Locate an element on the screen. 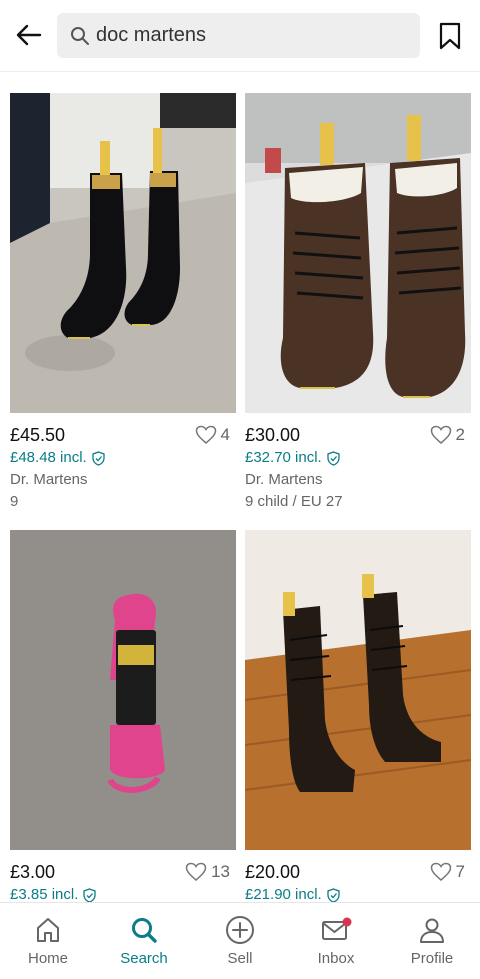  search-box is located at coordinates (238, 35).